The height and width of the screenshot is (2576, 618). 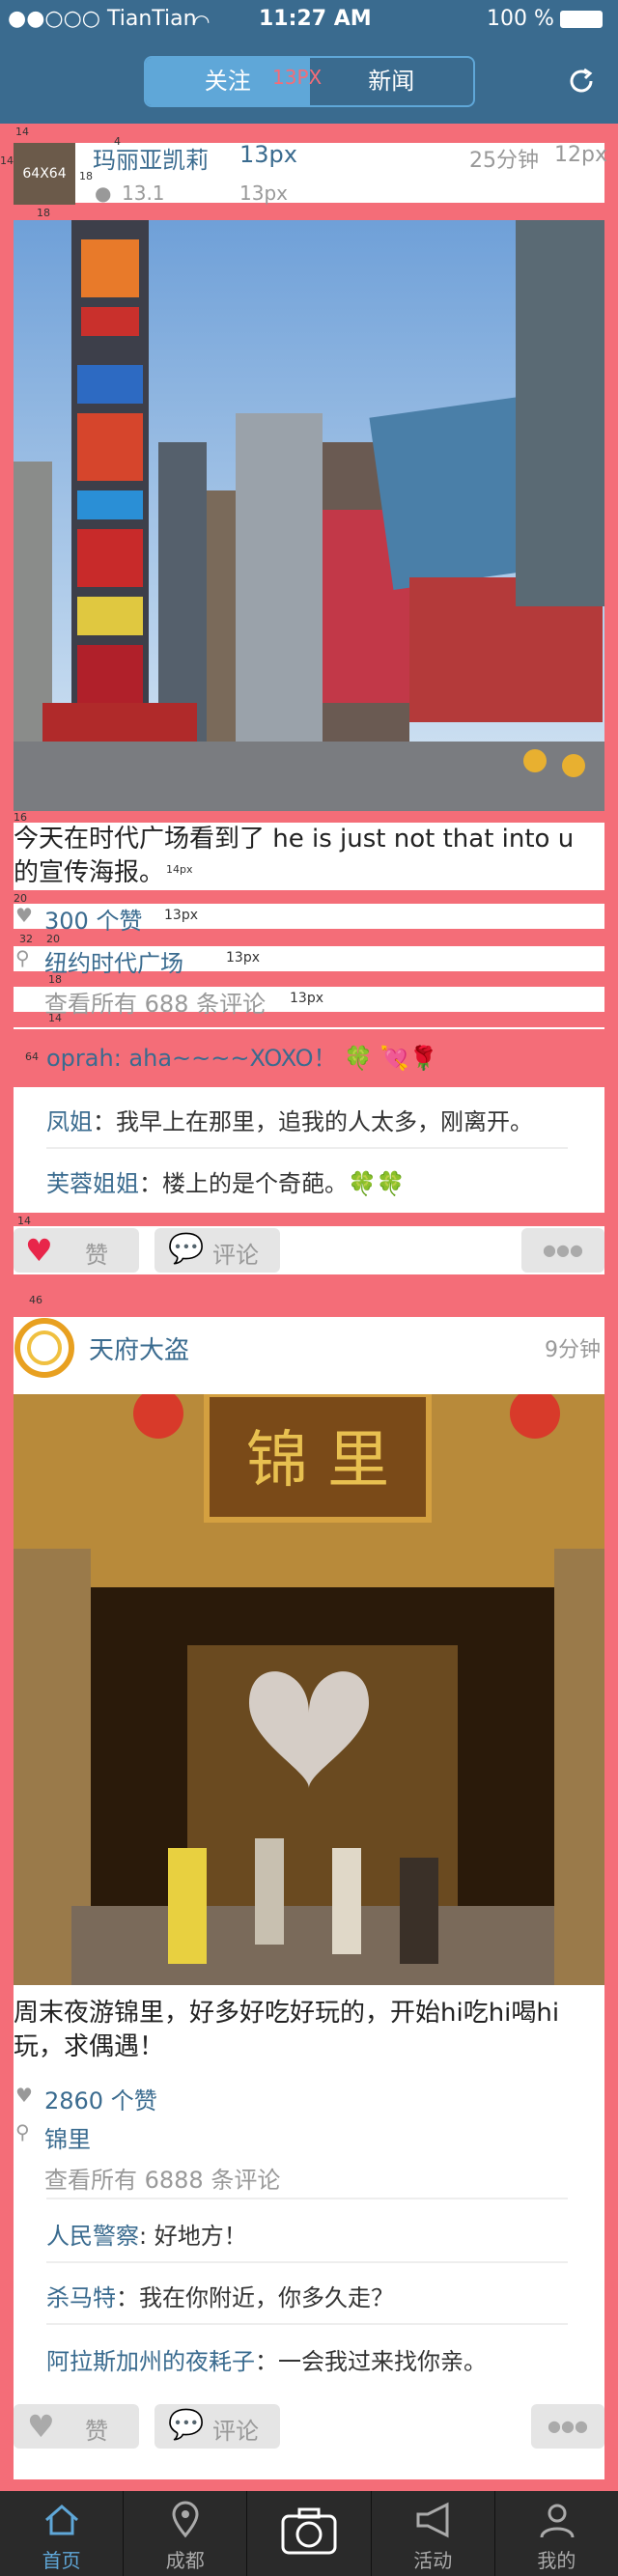 What do you see at coordinates (93, 919) in the screenshot?
I see `likes-count: 300 个赞` at bounding box center [93, 919].